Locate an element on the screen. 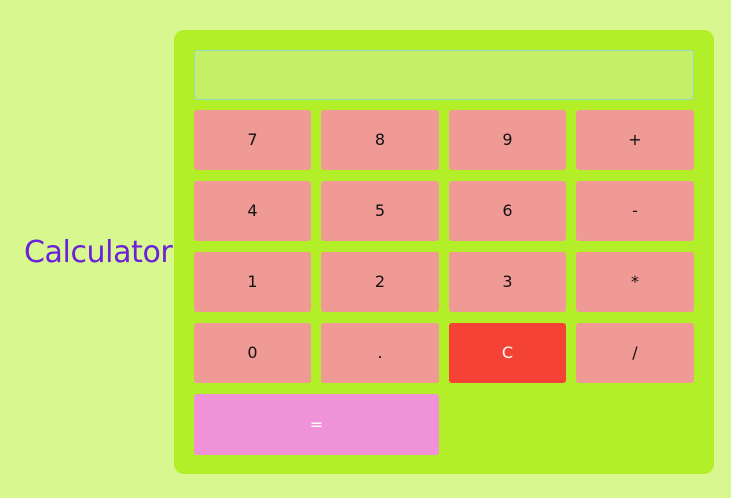 The image size is (731, 498). digit-3-button: 3 is located at coordinates (507, 282).